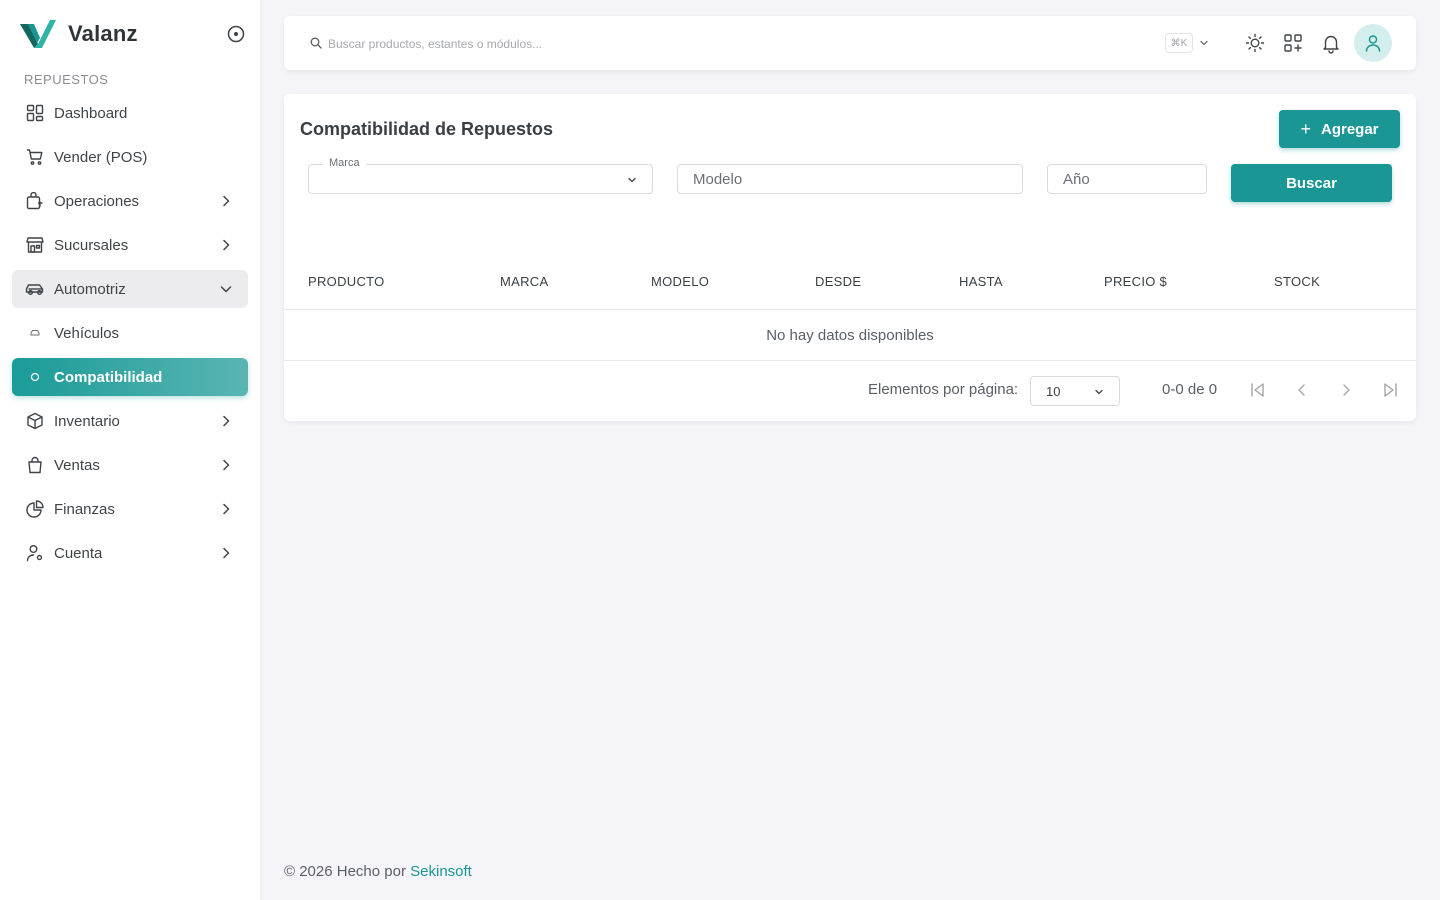 This screenshot has height=900, width=1440. I want to click on anio-field, so click(1127, 179).